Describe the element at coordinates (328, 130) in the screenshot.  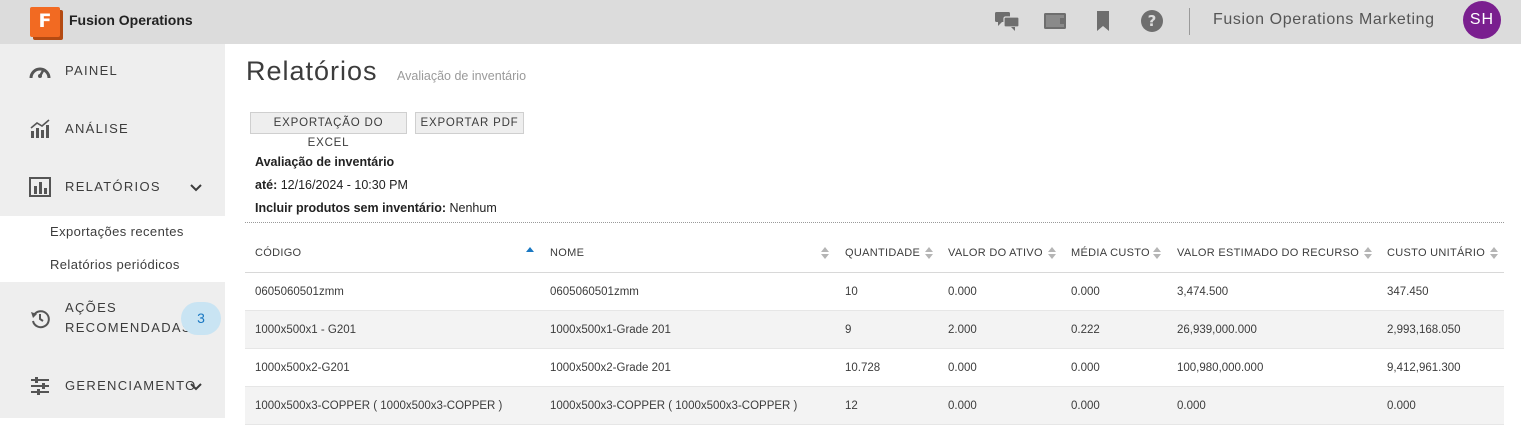
I see `export-excel-button: EXPORTAÇÃO DO EXCEL` at that location.